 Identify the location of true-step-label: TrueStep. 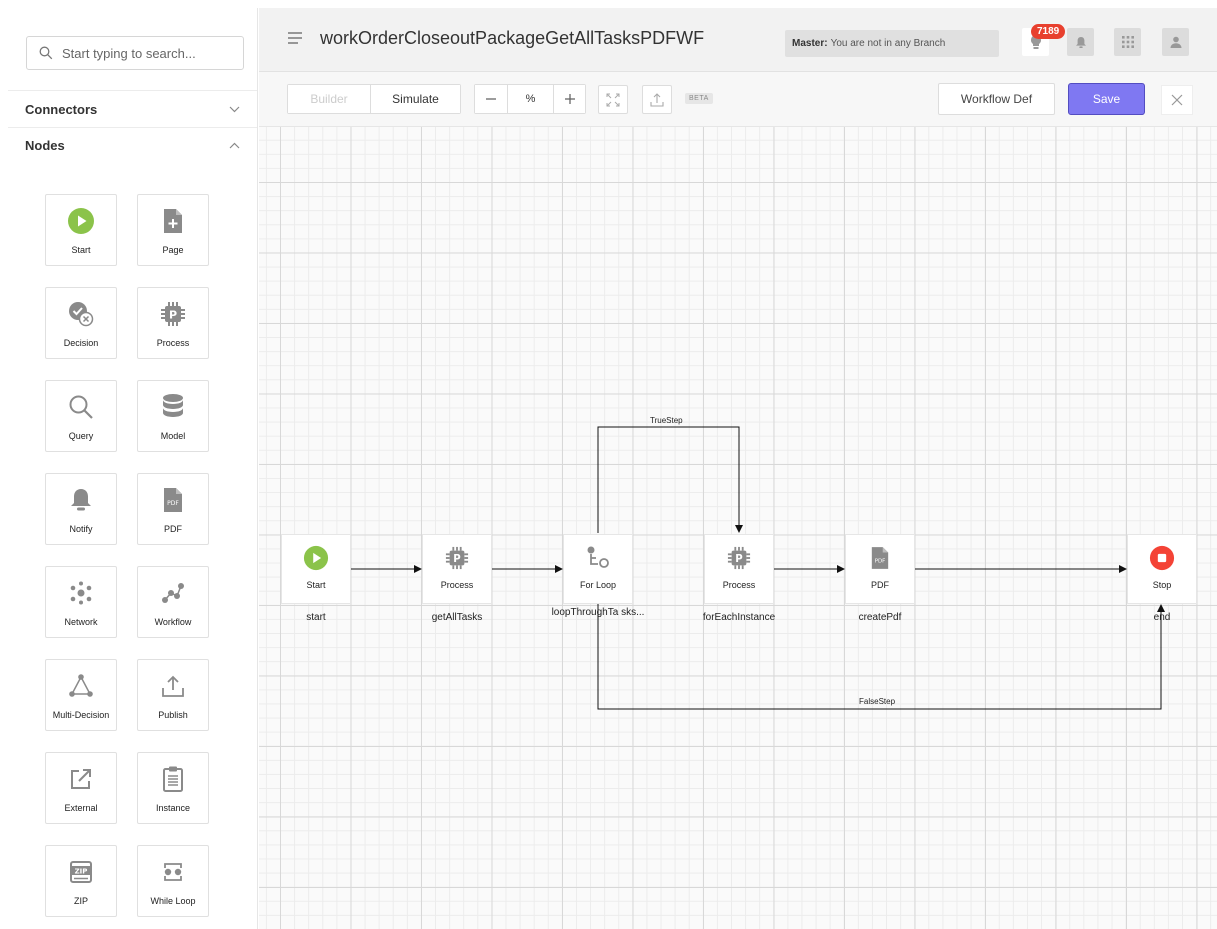
(666, 420).